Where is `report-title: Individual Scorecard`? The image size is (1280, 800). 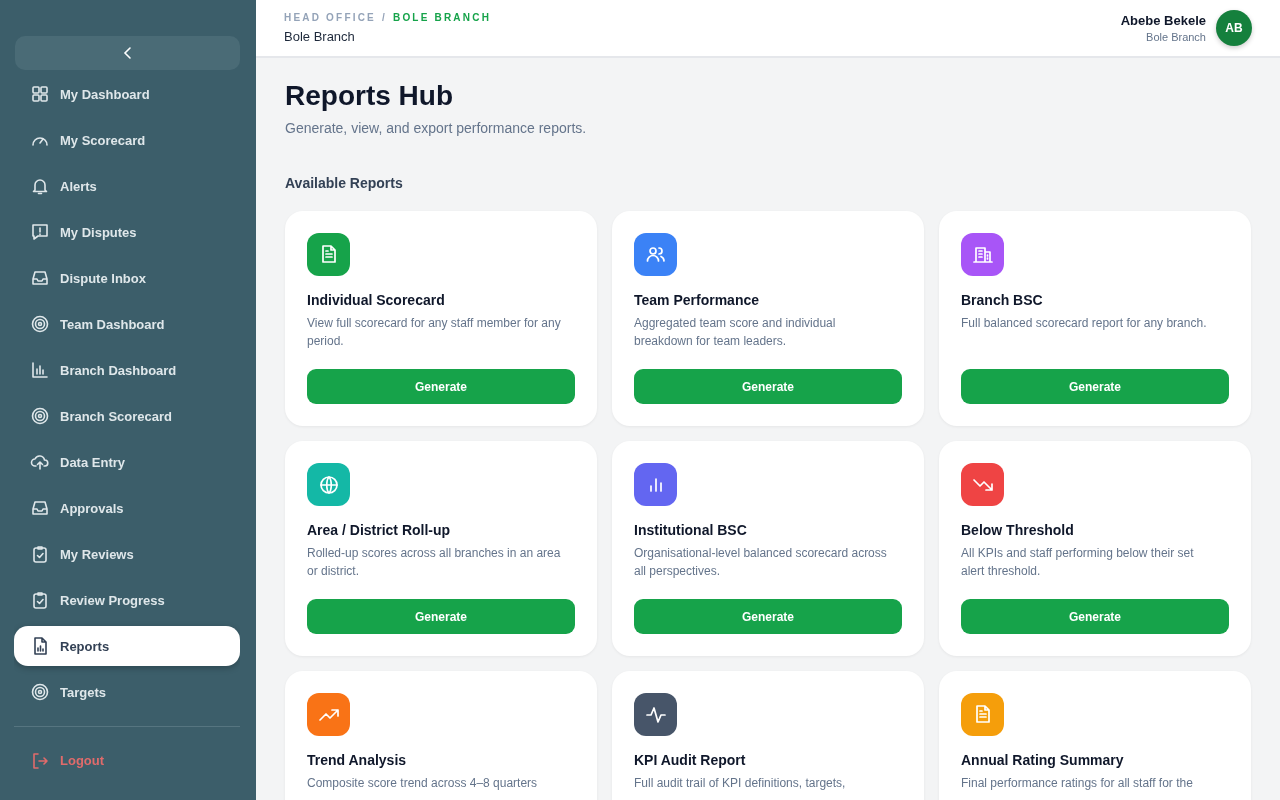
report-title: Individual Scorecard is located at coordinates (376, 300).